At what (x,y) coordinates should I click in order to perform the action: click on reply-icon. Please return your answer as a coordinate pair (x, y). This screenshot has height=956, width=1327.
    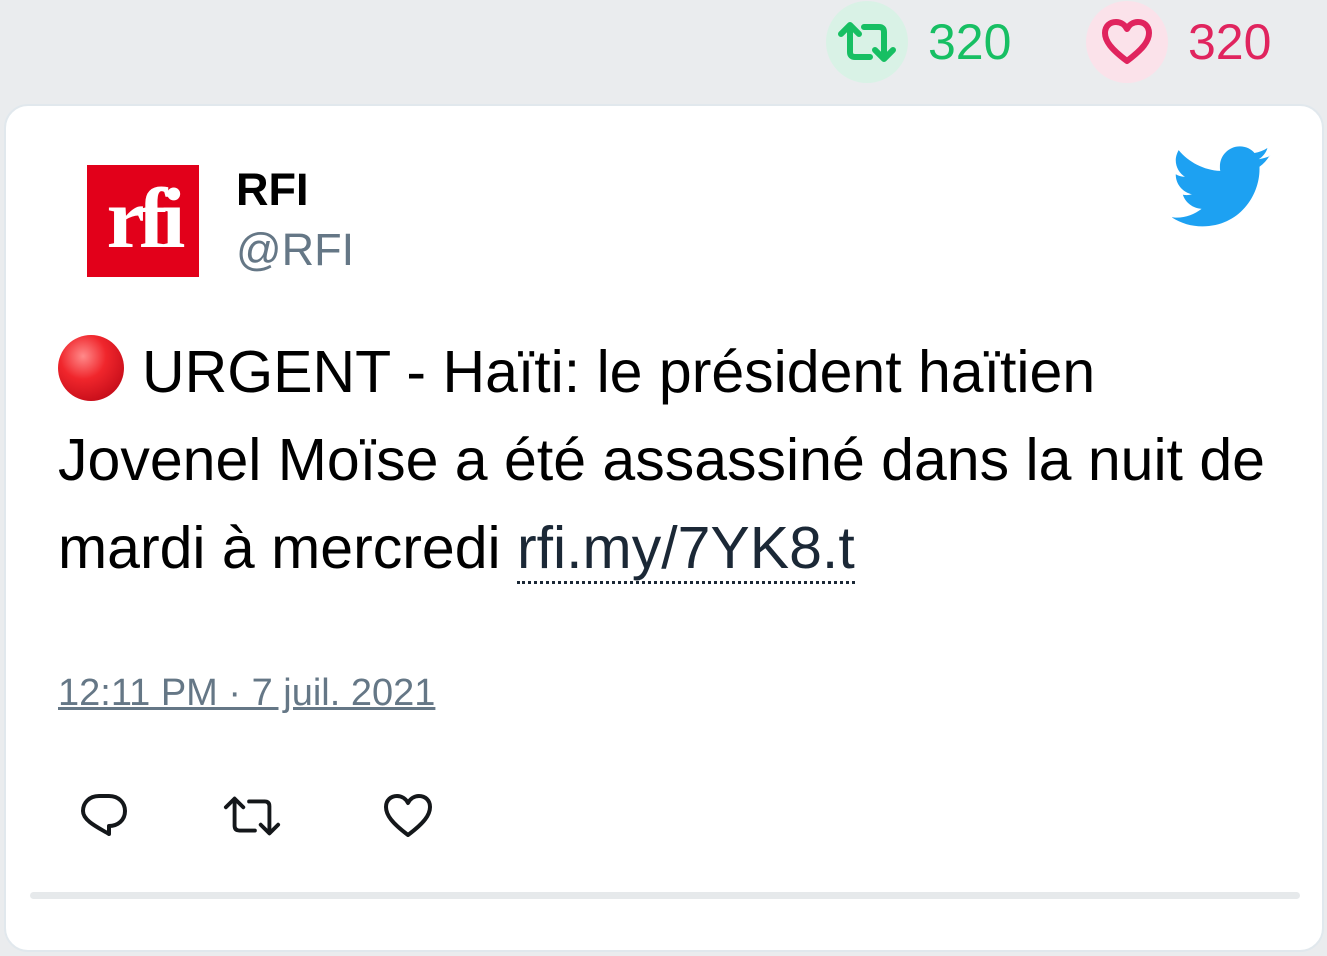
    Looking at the image, I should click on (104, 815).